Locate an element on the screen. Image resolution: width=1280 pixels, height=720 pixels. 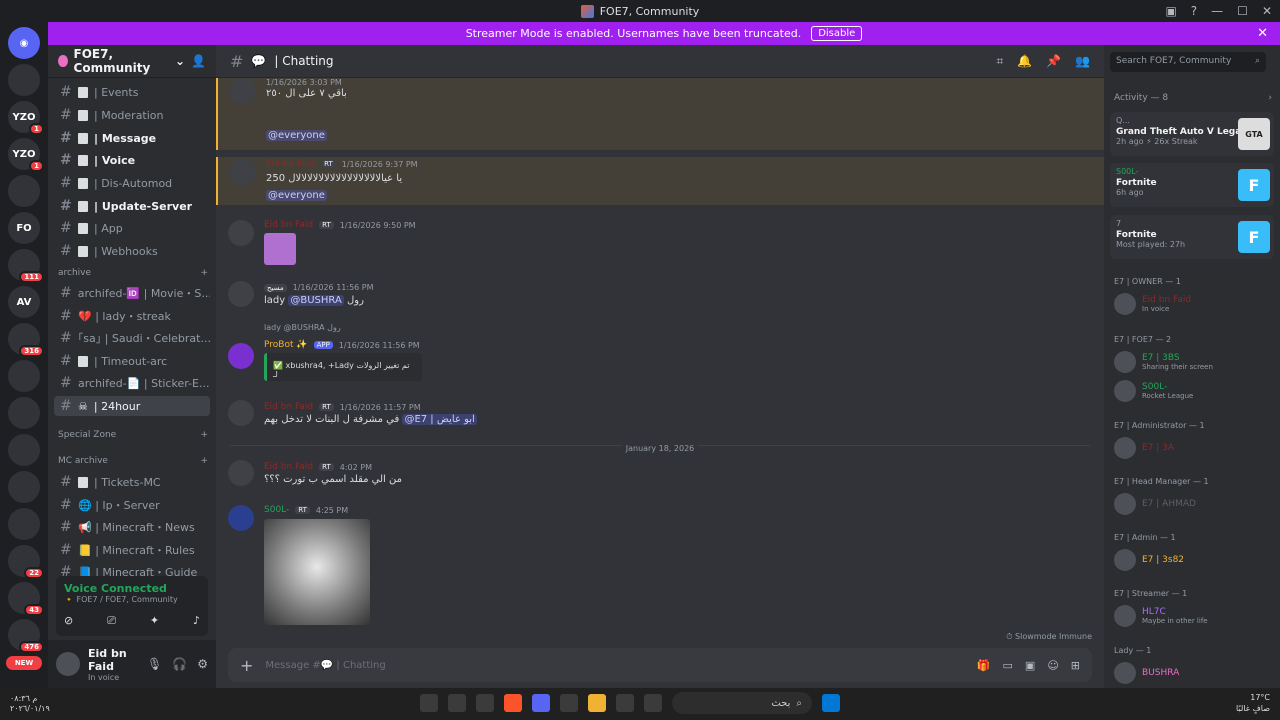
channel-24hour: # ☠ | 24hour is located at coordinates (132, 406).